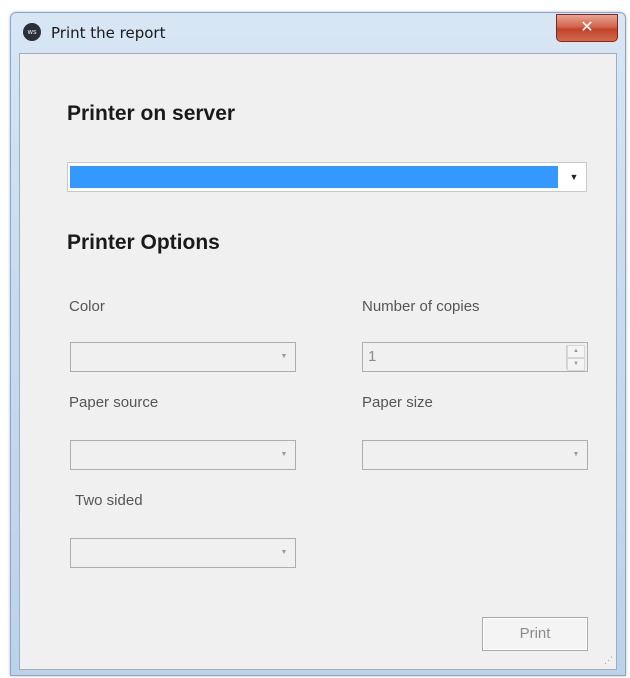 The height and width of the screenshot is (678, 630). What do you see at coordinates (32, 32) in the screenshot?
I see `app-icon: ws` at bounding box center [32, 32].